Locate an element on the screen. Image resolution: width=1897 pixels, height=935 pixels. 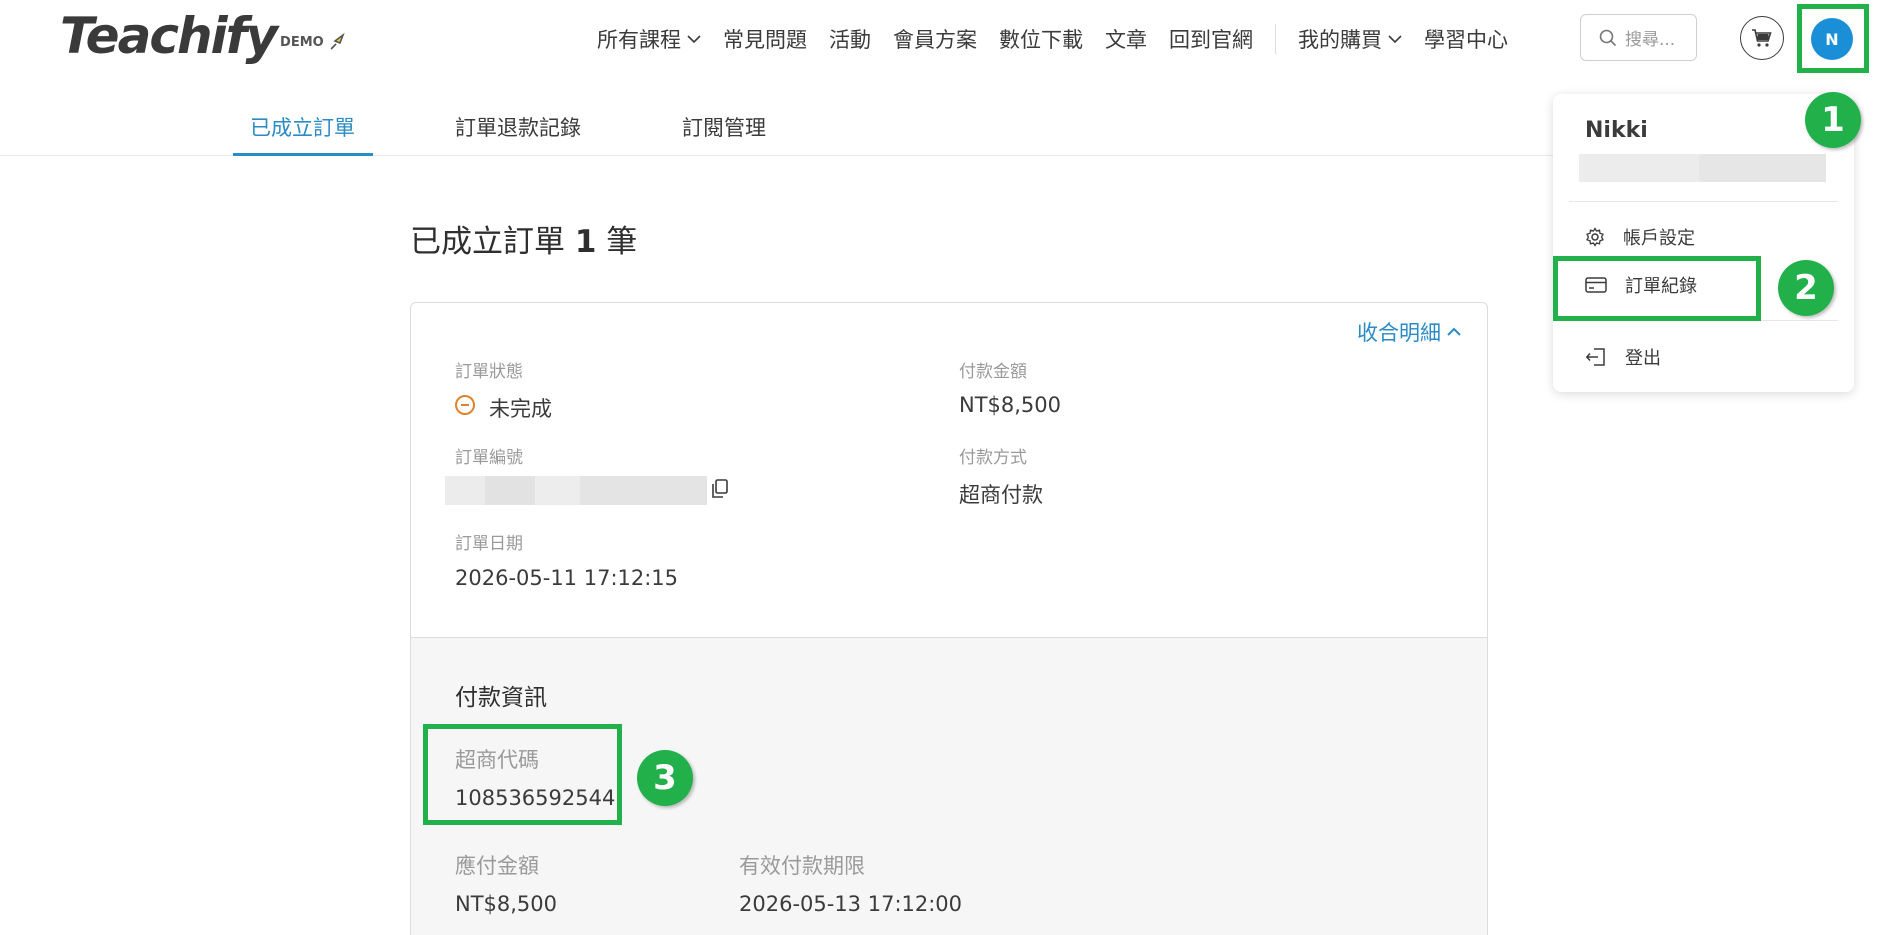
nav-events: 活動 is located at coordinates (850, 39).